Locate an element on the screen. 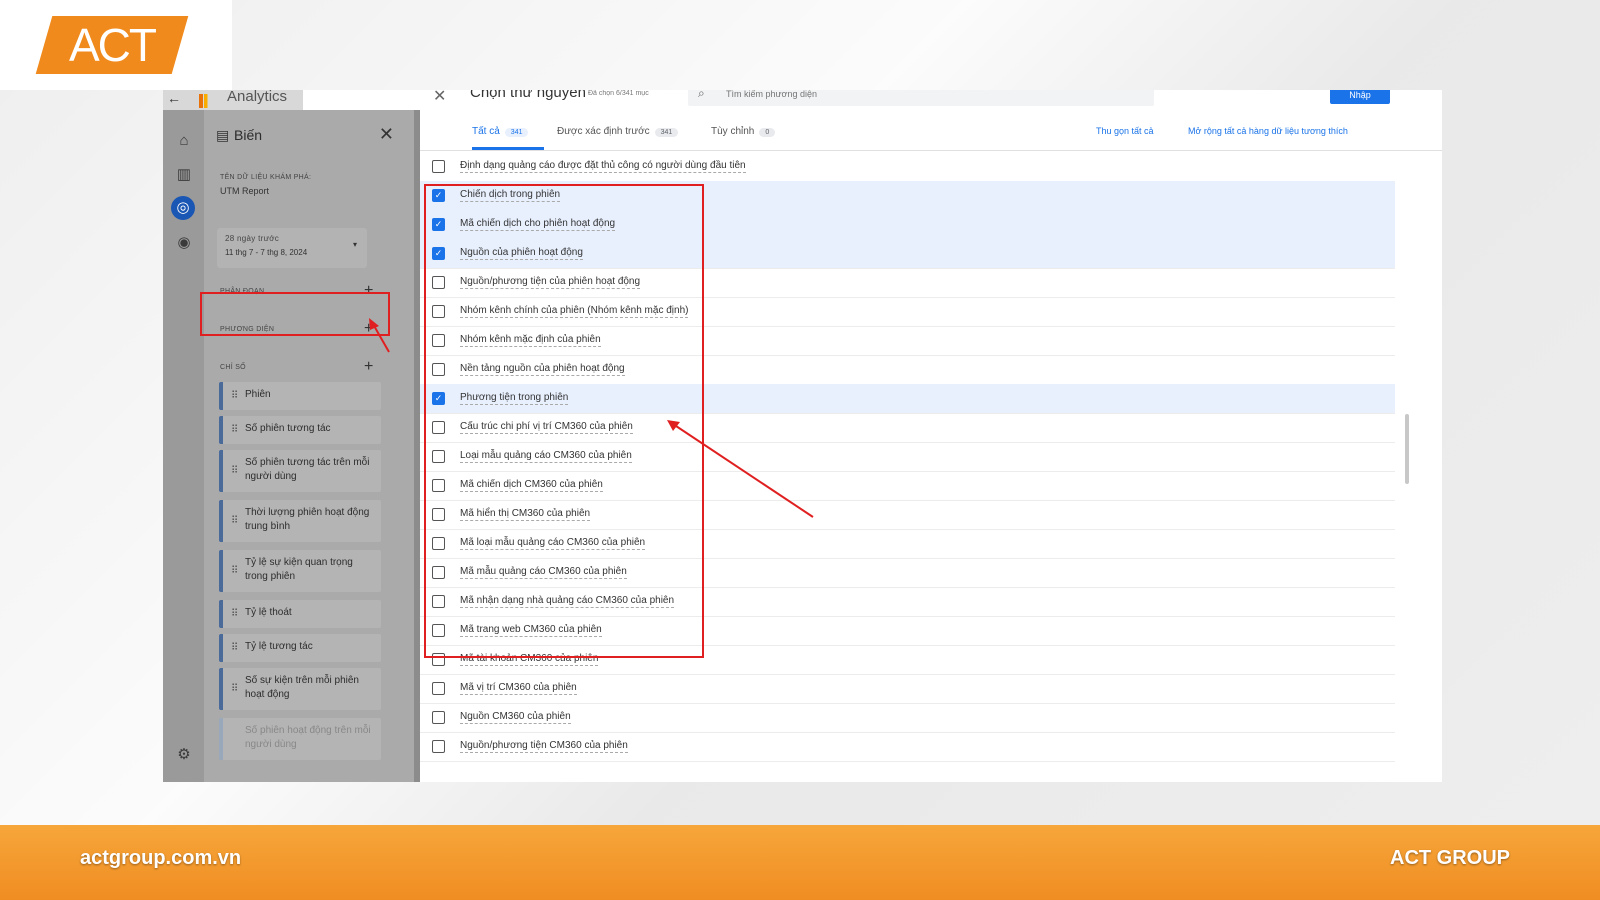  company-name: ACT GROUP is located at coordinates (1450, 858).